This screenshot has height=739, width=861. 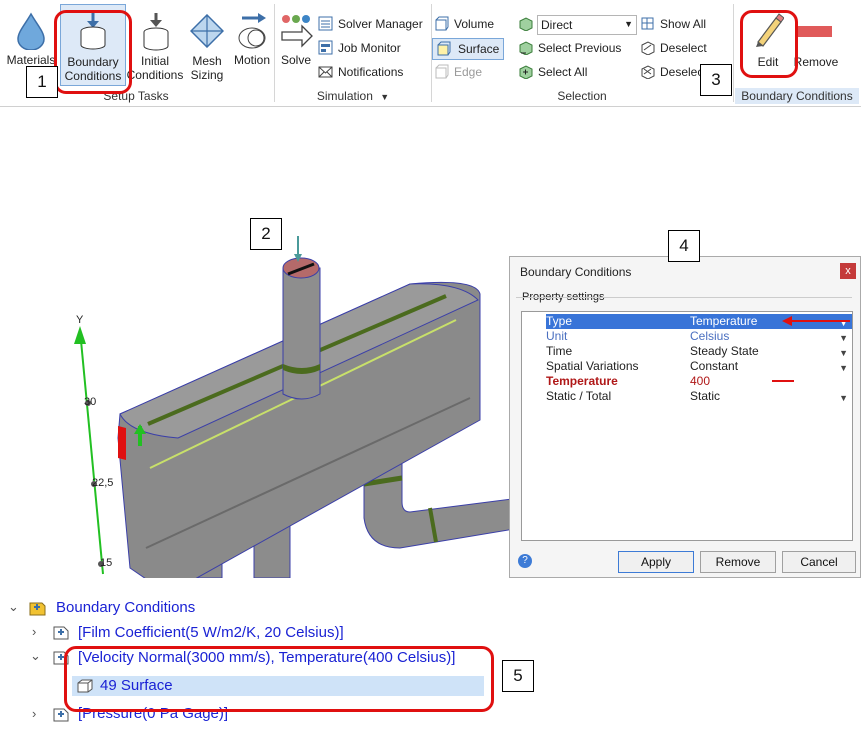 I want to click on deselect-all-button: Deselec, so click(x=671, y=72).